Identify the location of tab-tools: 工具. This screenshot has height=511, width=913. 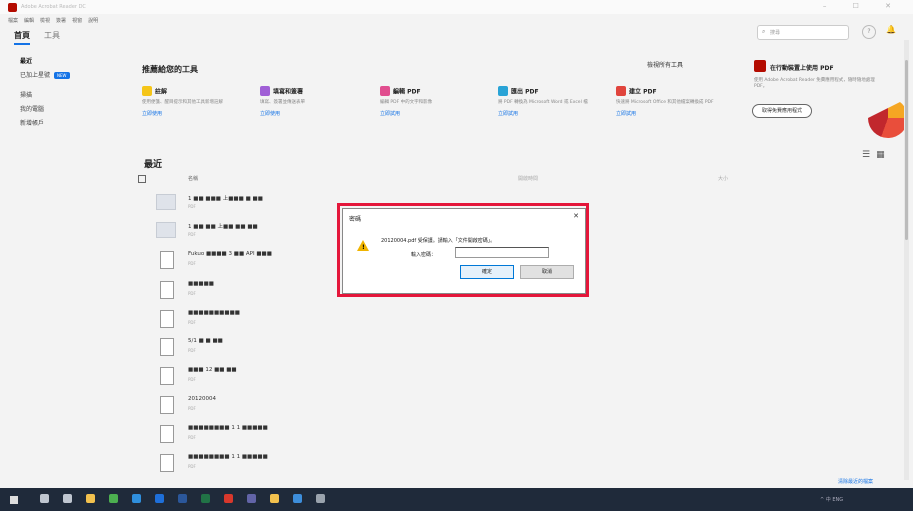
(52, 37).